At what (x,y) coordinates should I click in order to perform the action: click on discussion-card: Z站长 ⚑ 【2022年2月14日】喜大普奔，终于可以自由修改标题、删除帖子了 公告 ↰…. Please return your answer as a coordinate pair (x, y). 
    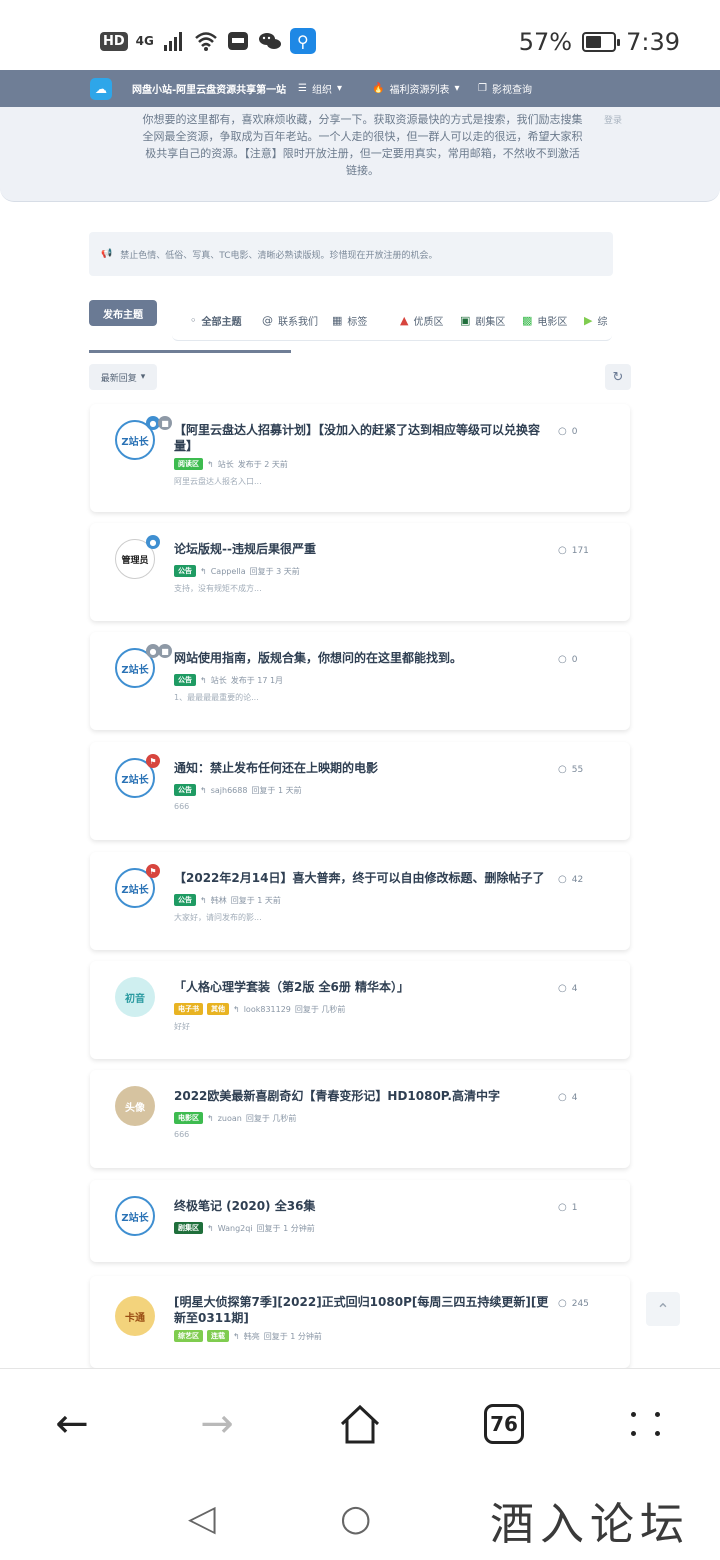
    Looking at the image, I should click on (360, 901).